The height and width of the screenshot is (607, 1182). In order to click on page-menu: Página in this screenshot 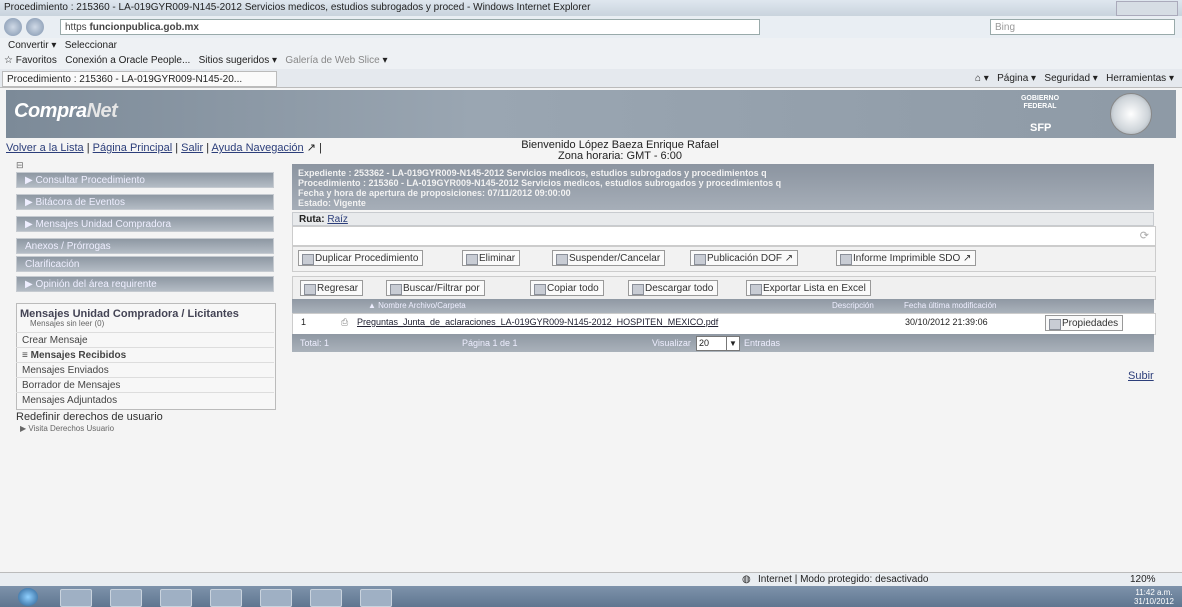, I will do `click(1012, 78)`.